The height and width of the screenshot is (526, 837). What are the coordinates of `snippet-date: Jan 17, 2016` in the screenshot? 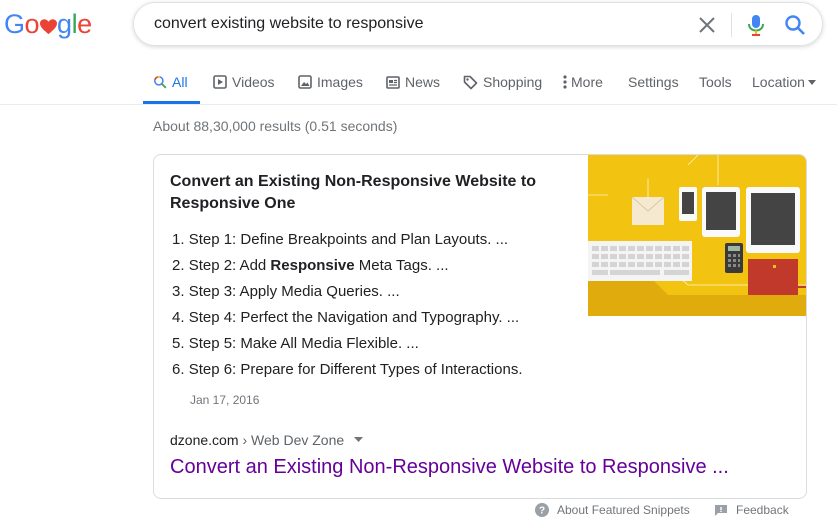 It's located at (225, 400).